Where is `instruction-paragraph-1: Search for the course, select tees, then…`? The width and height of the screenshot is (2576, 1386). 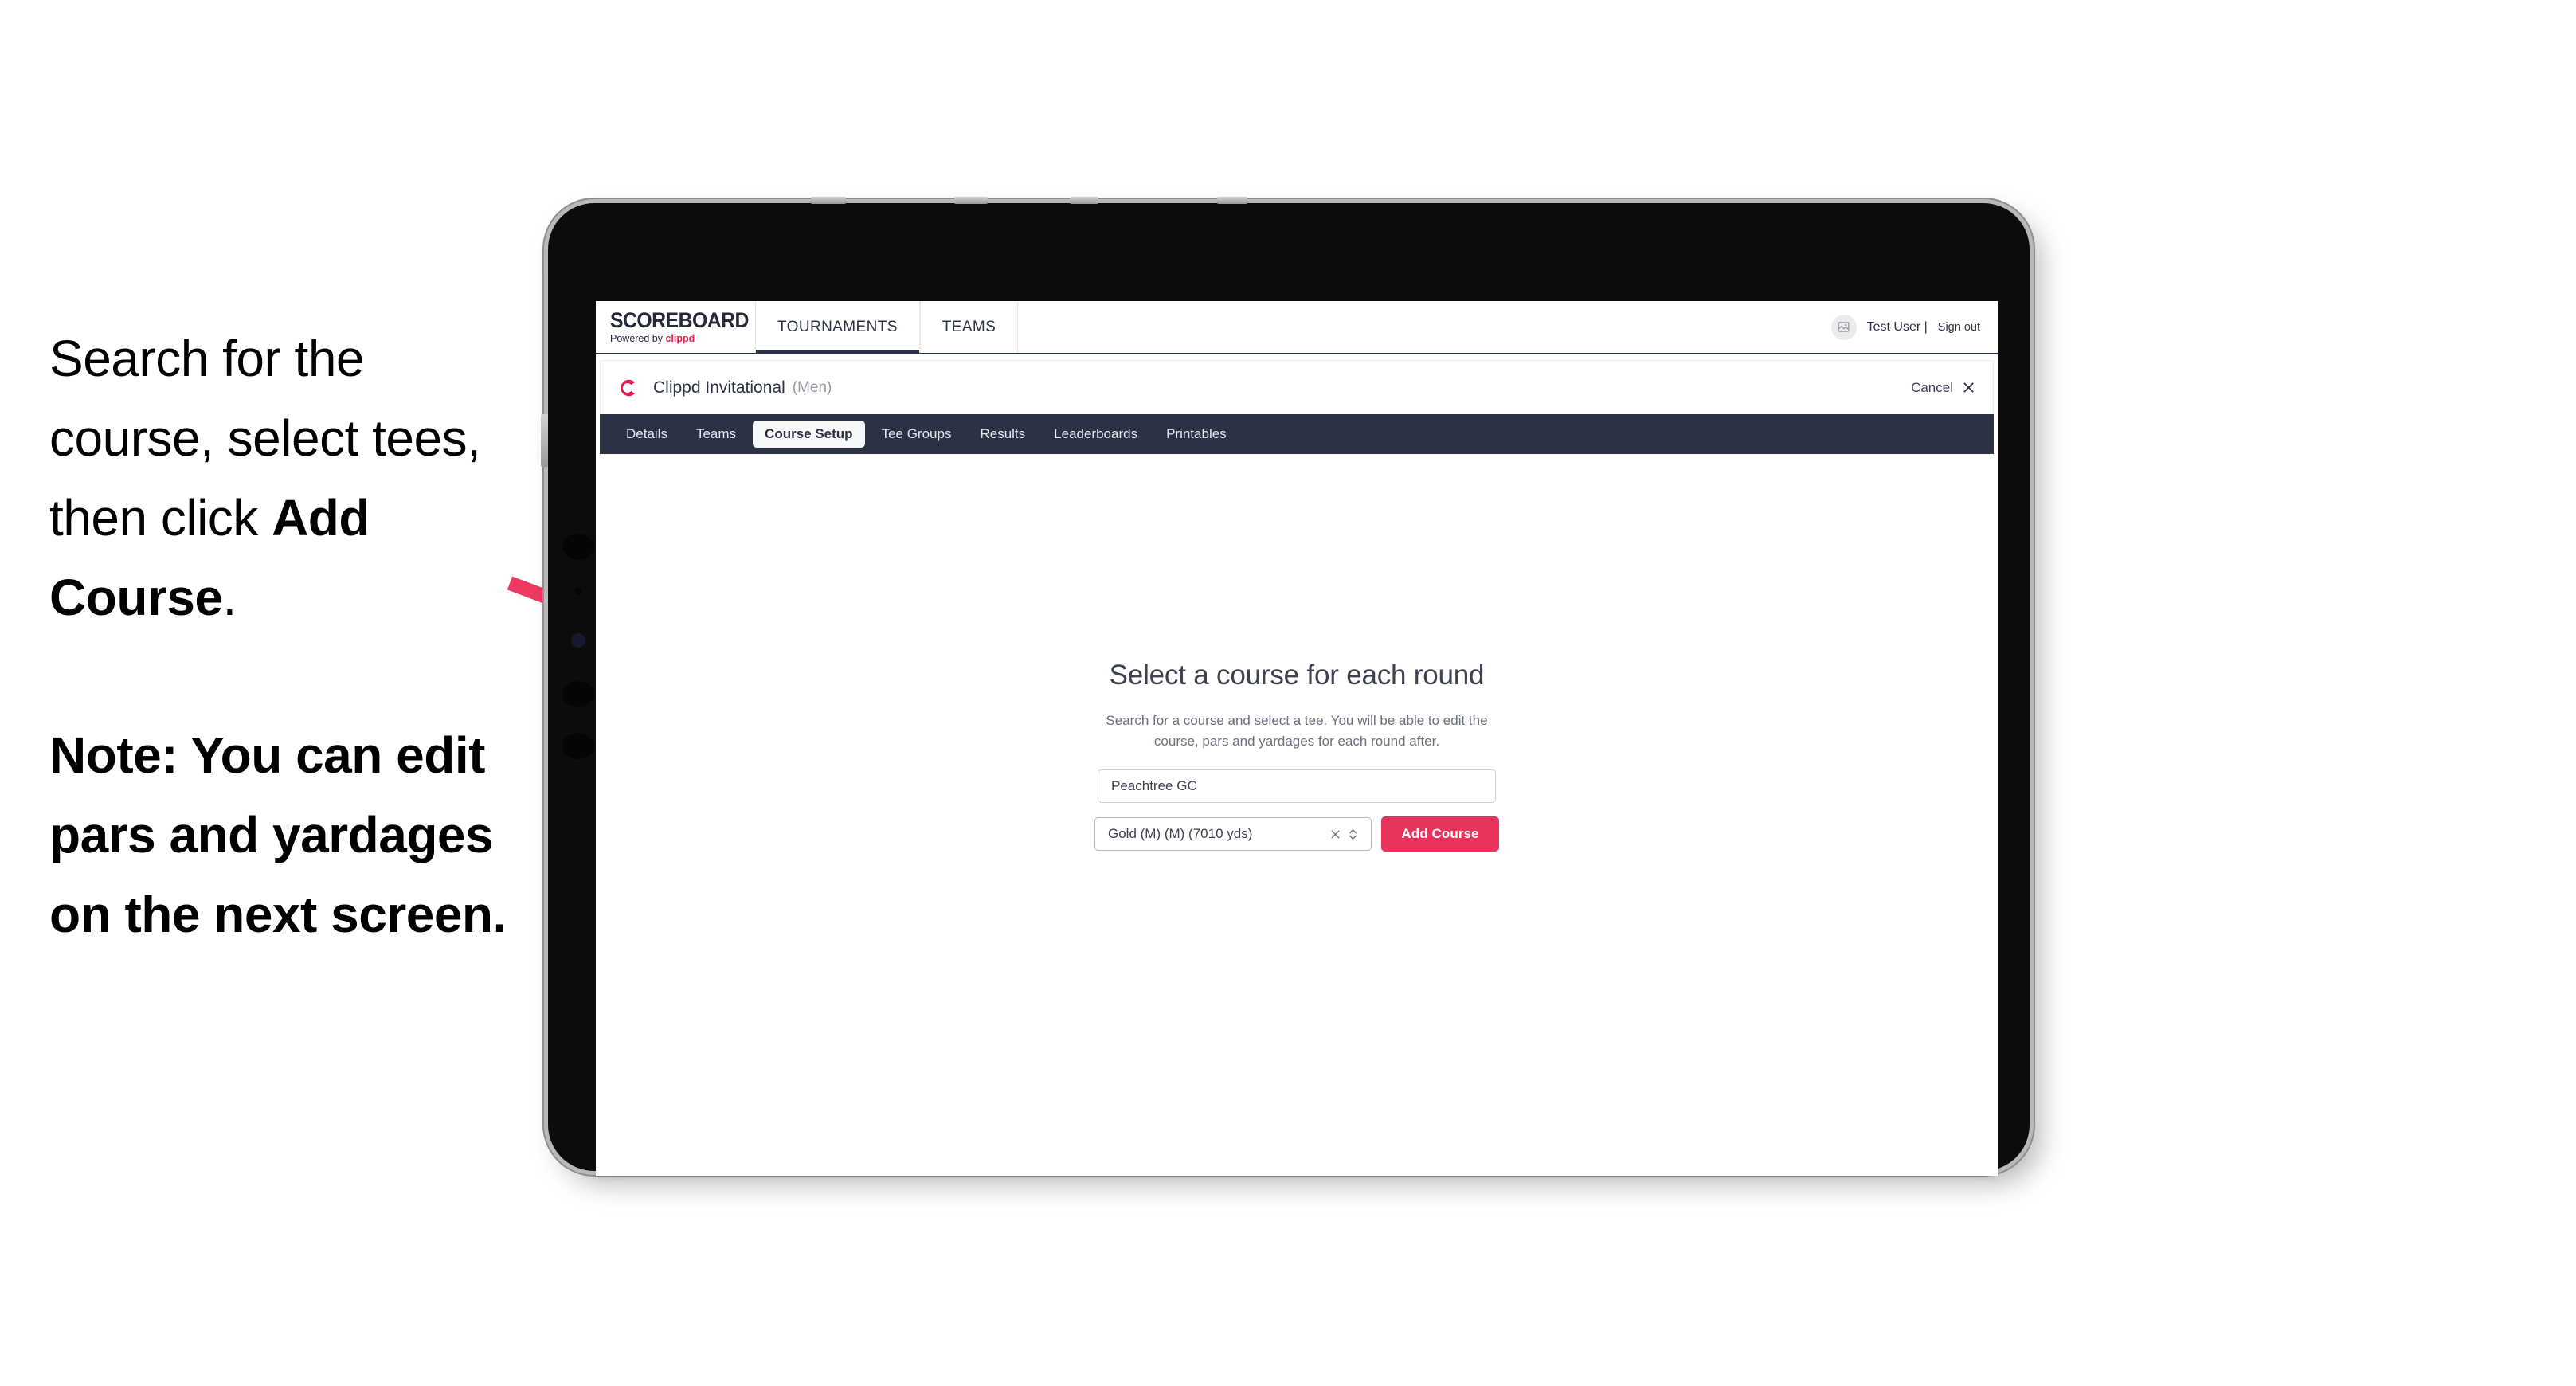
instruction-paragraph-1: Search for the course, select tees, then… is located at coordinates (288, 478).